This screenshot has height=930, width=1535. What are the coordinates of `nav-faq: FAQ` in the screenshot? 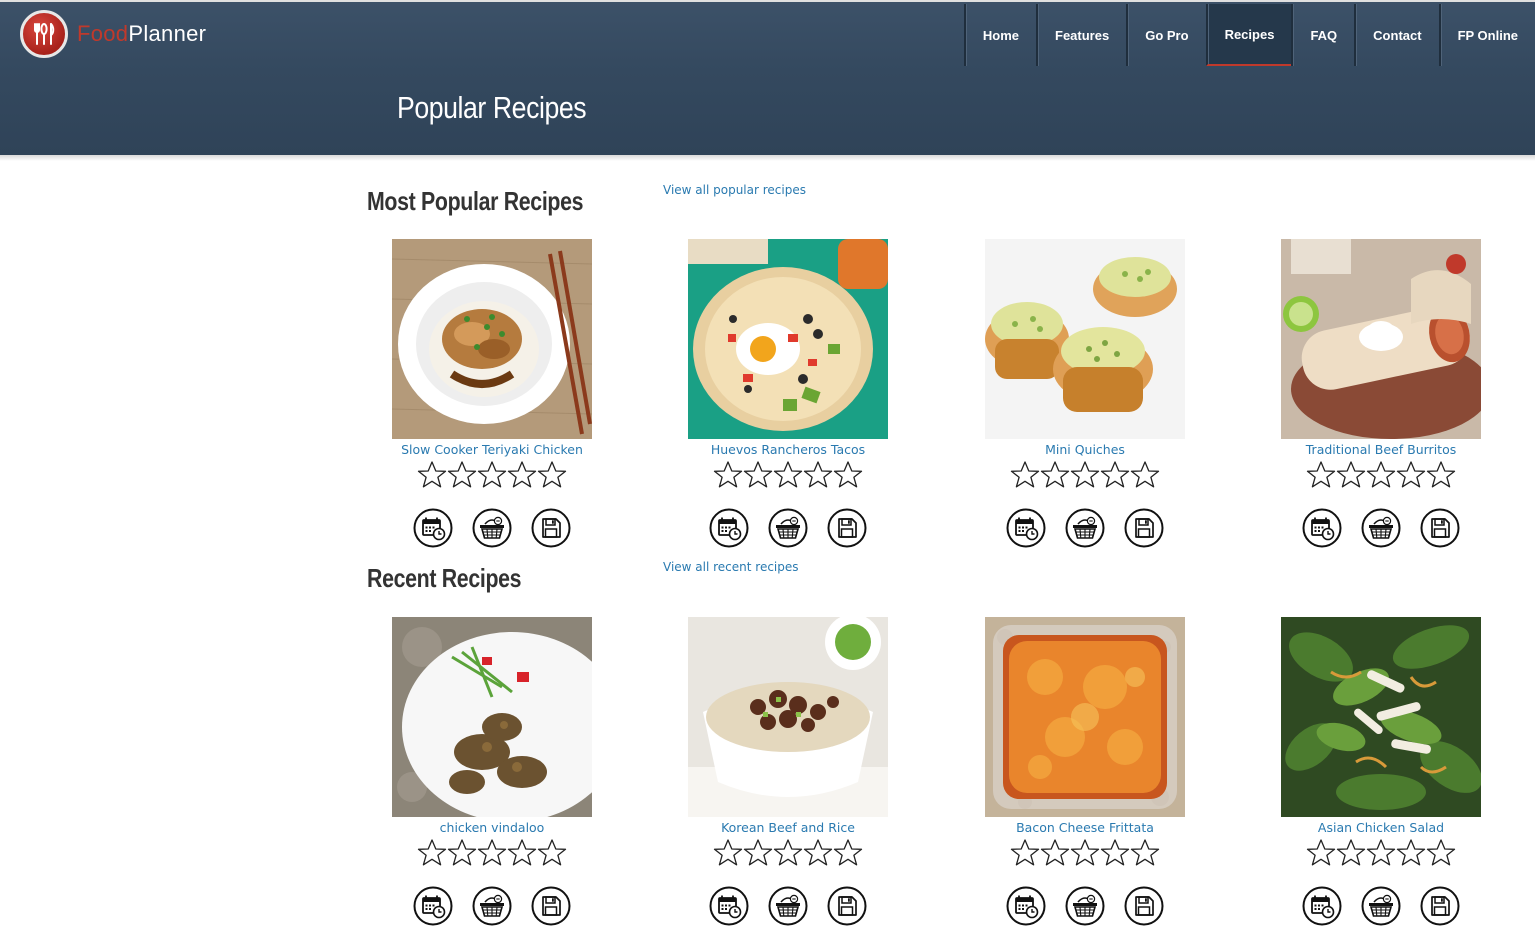 It's located at (1322, 35).